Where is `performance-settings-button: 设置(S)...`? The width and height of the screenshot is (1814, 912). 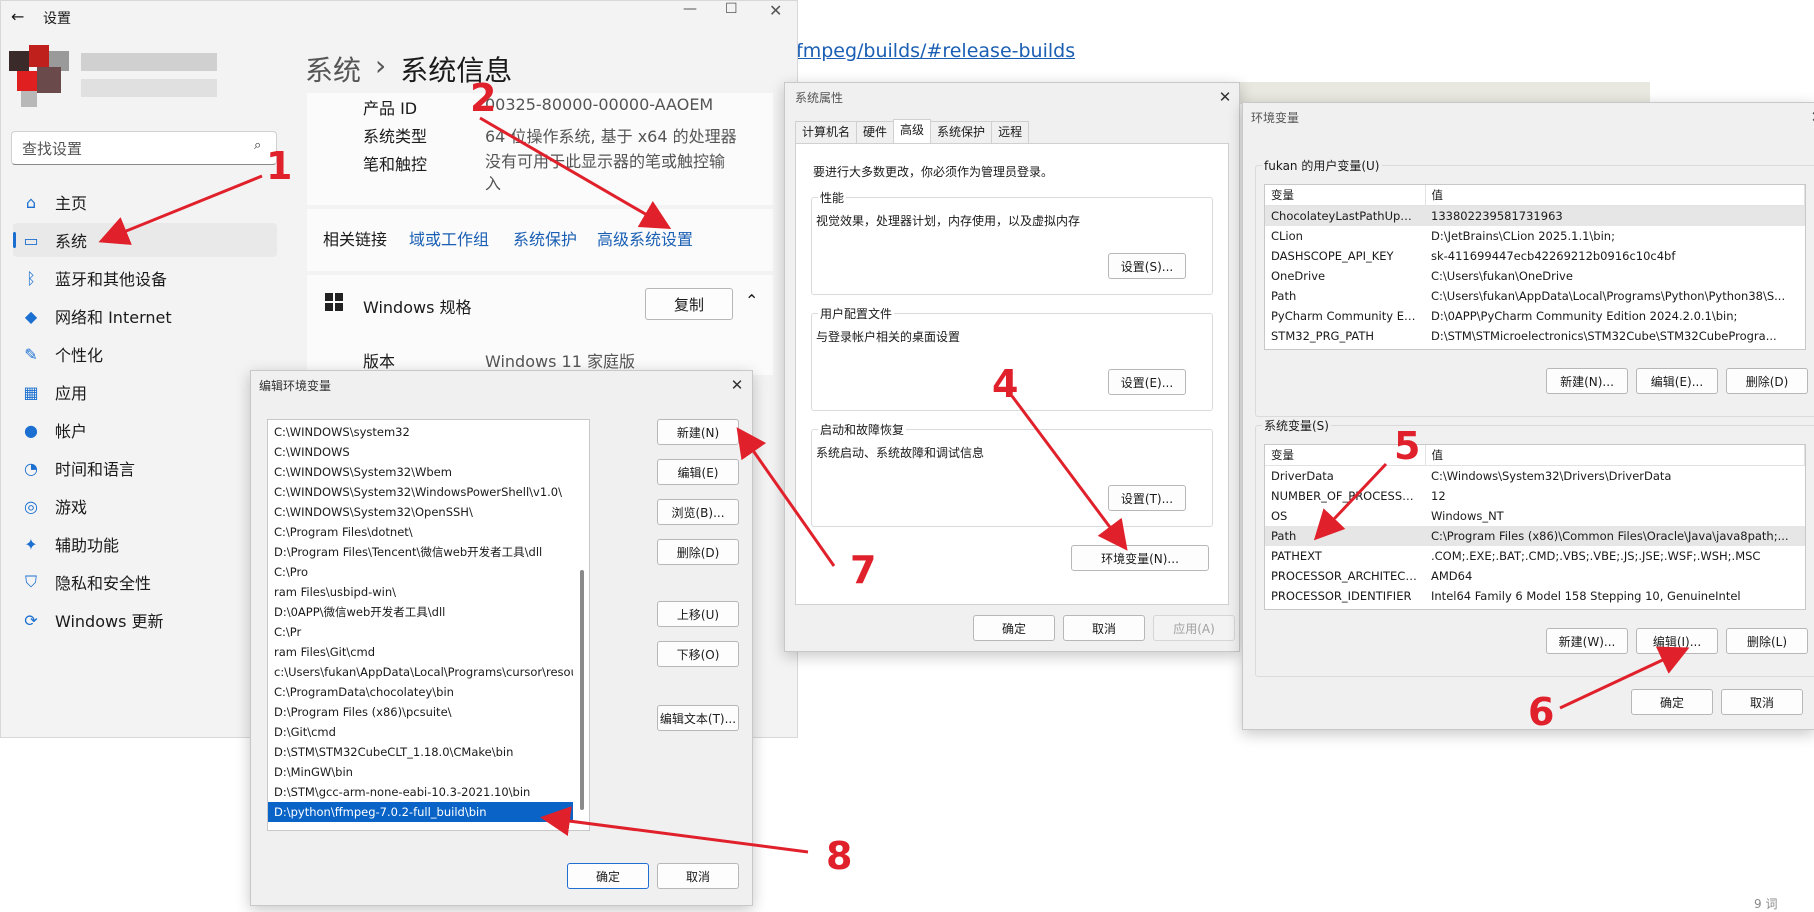 performance-settings-button: 设置(S)... is located at coordinates (1147, 266).